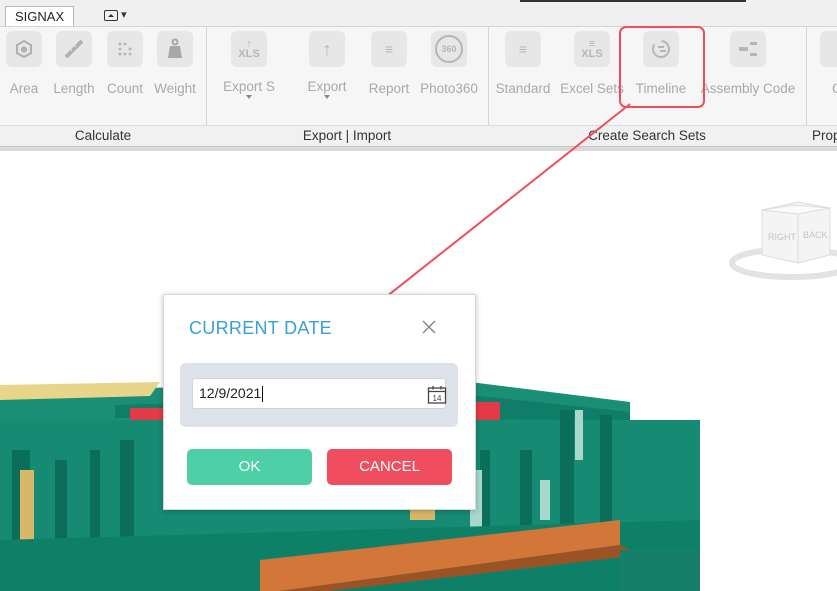 This screenshot has width=837, height=591. What do you see at coordinates (175, 49) in the screenshot?
I see `weight-icon` at bounding box center [175, 49].